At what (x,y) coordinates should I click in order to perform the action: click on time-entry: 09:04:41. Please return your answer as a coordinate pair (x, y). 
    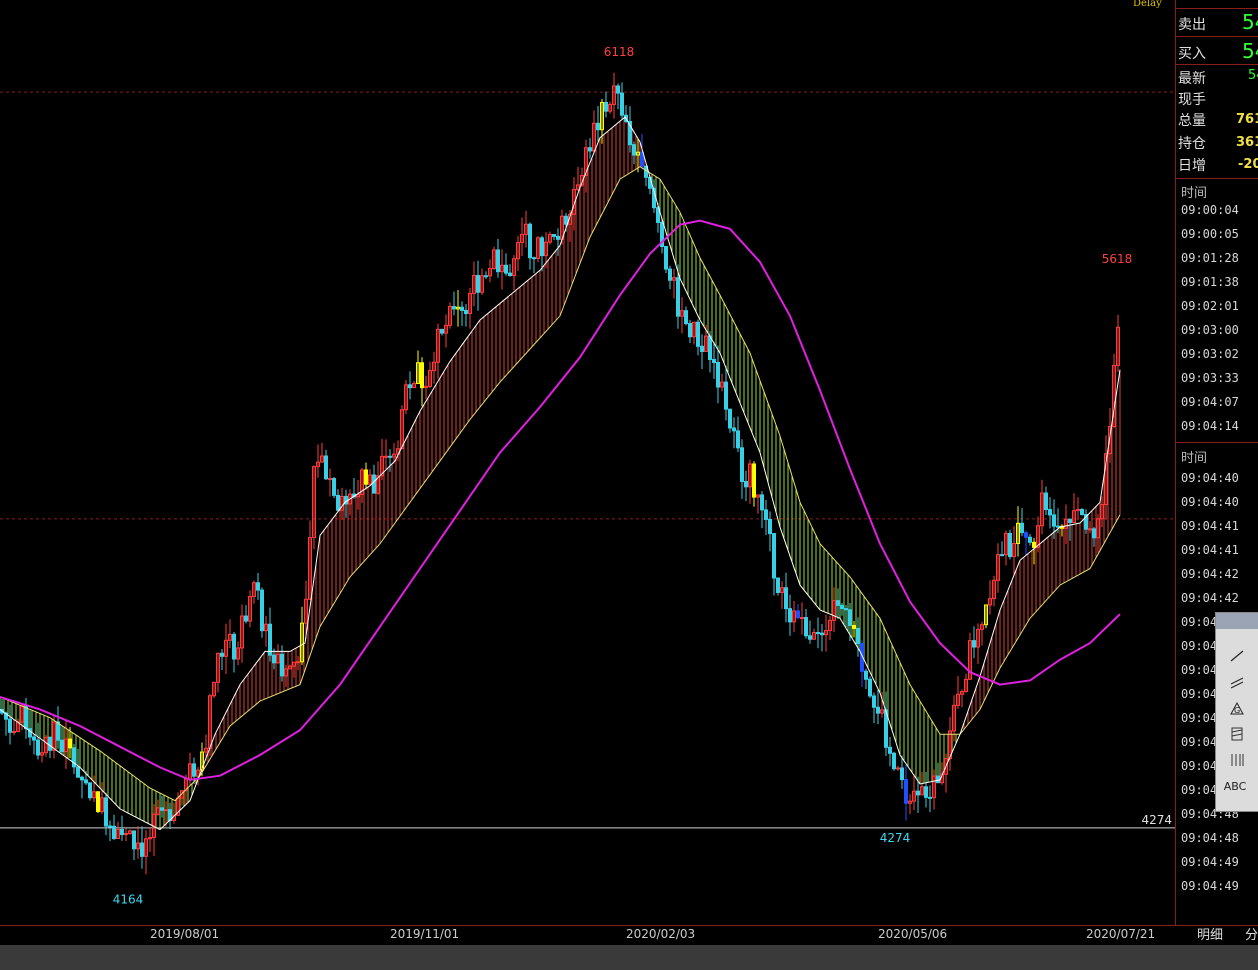
    Looking at the image, I should click on (1210, 550).